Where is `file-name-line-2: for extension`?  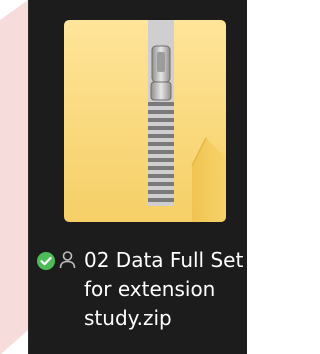
file-name-line-2: for extension is located at coordinates (150, 289).